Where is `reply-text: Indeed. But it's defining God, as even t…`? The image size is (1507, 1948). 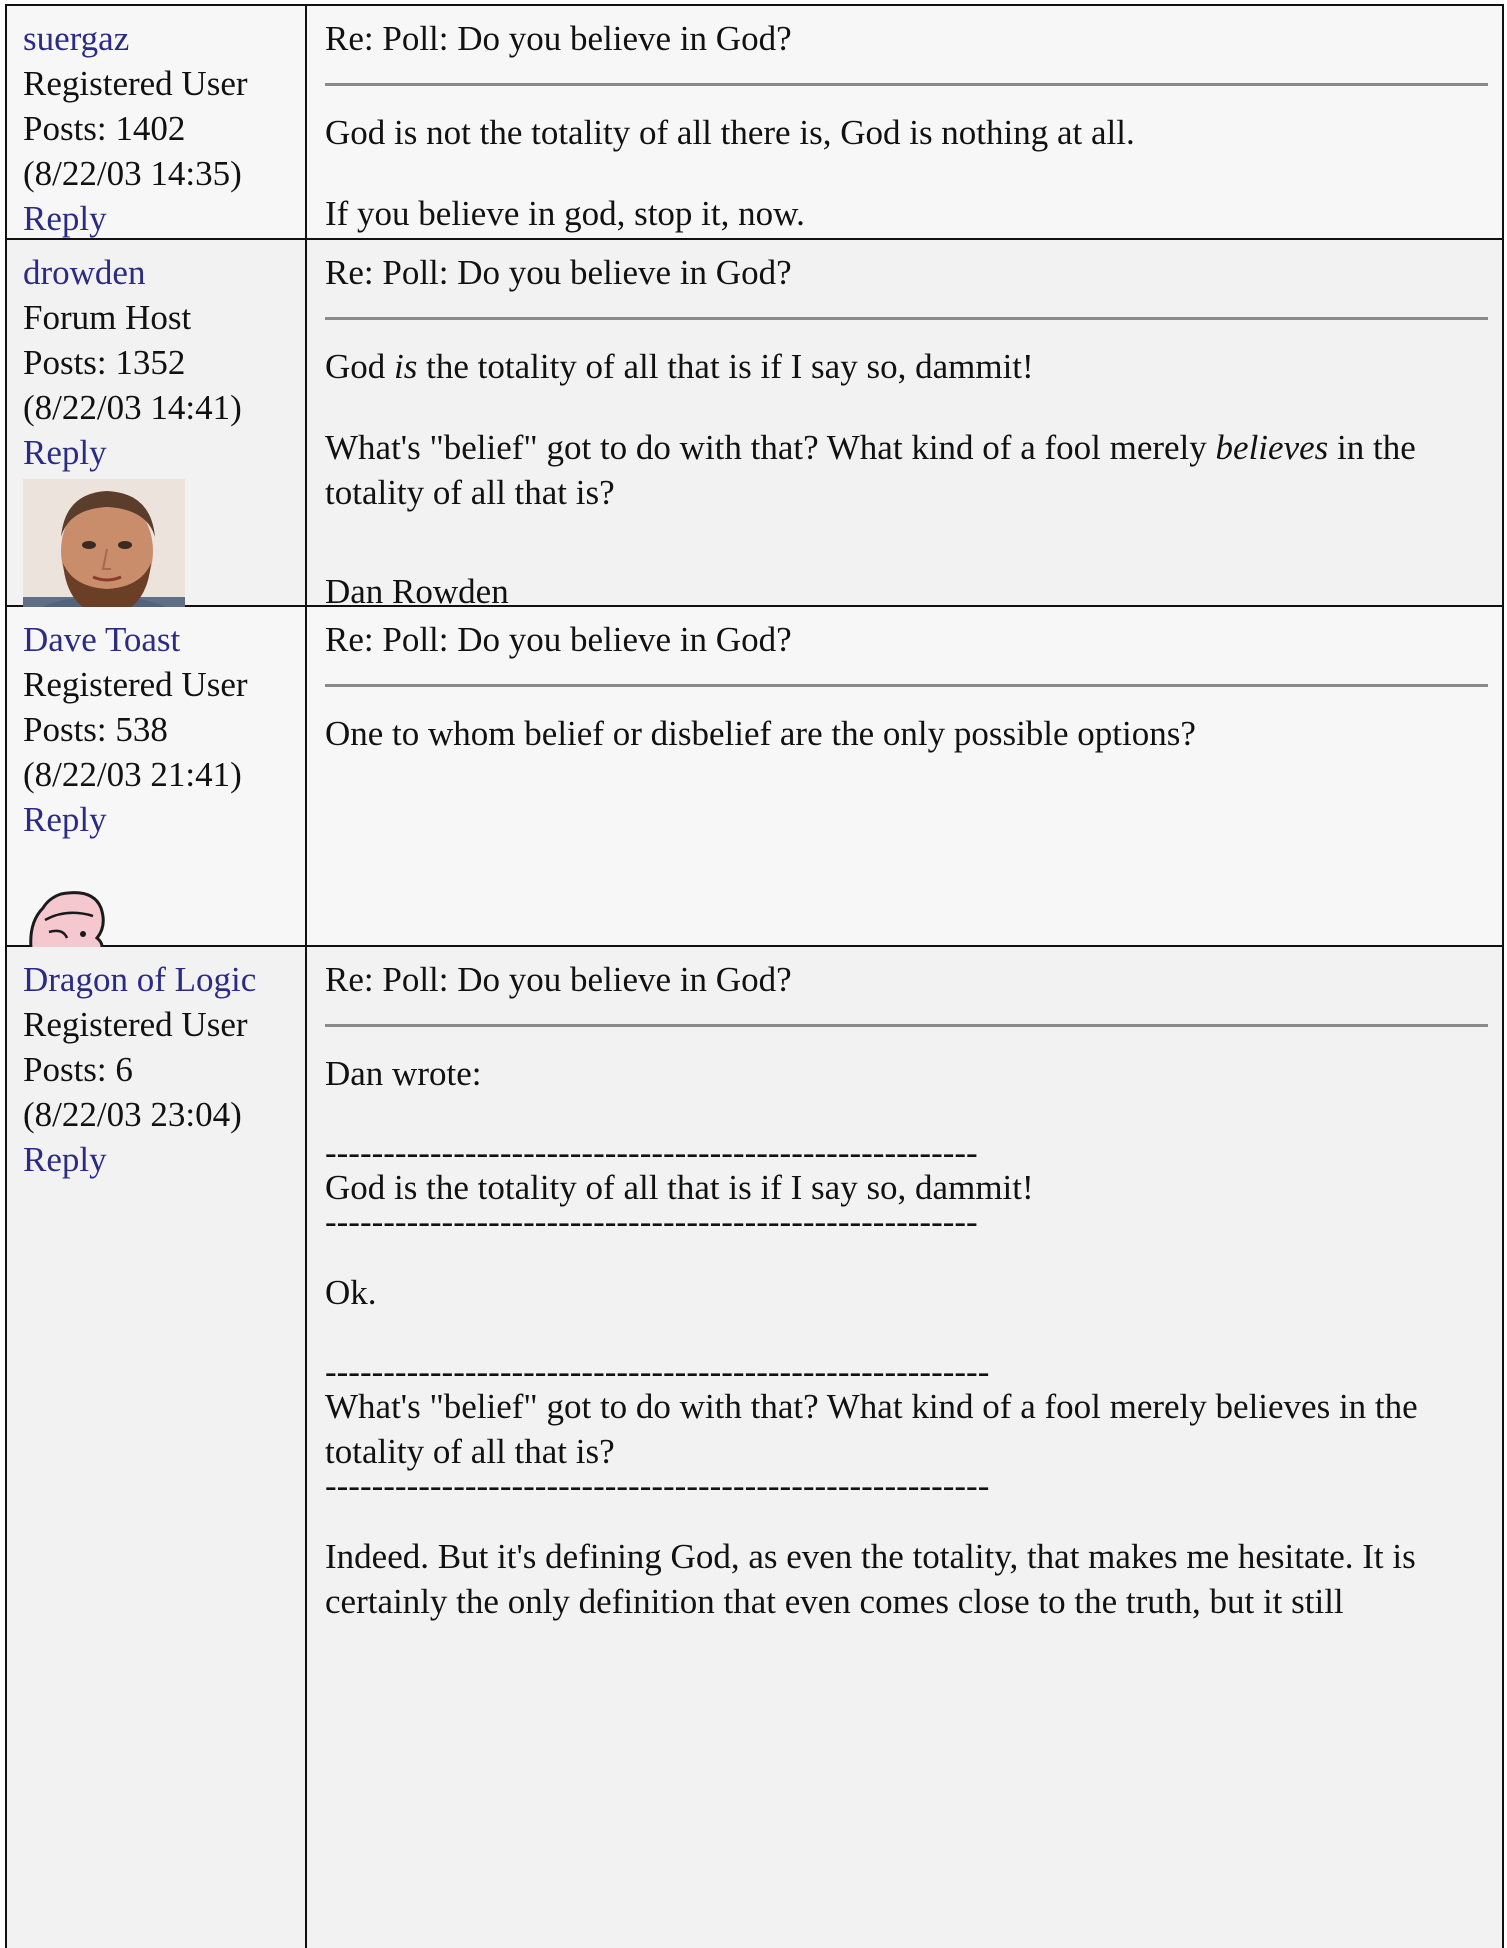 reply-text: Indeed. But it's defining God, as even t… is located at coordinates (870, 1579).